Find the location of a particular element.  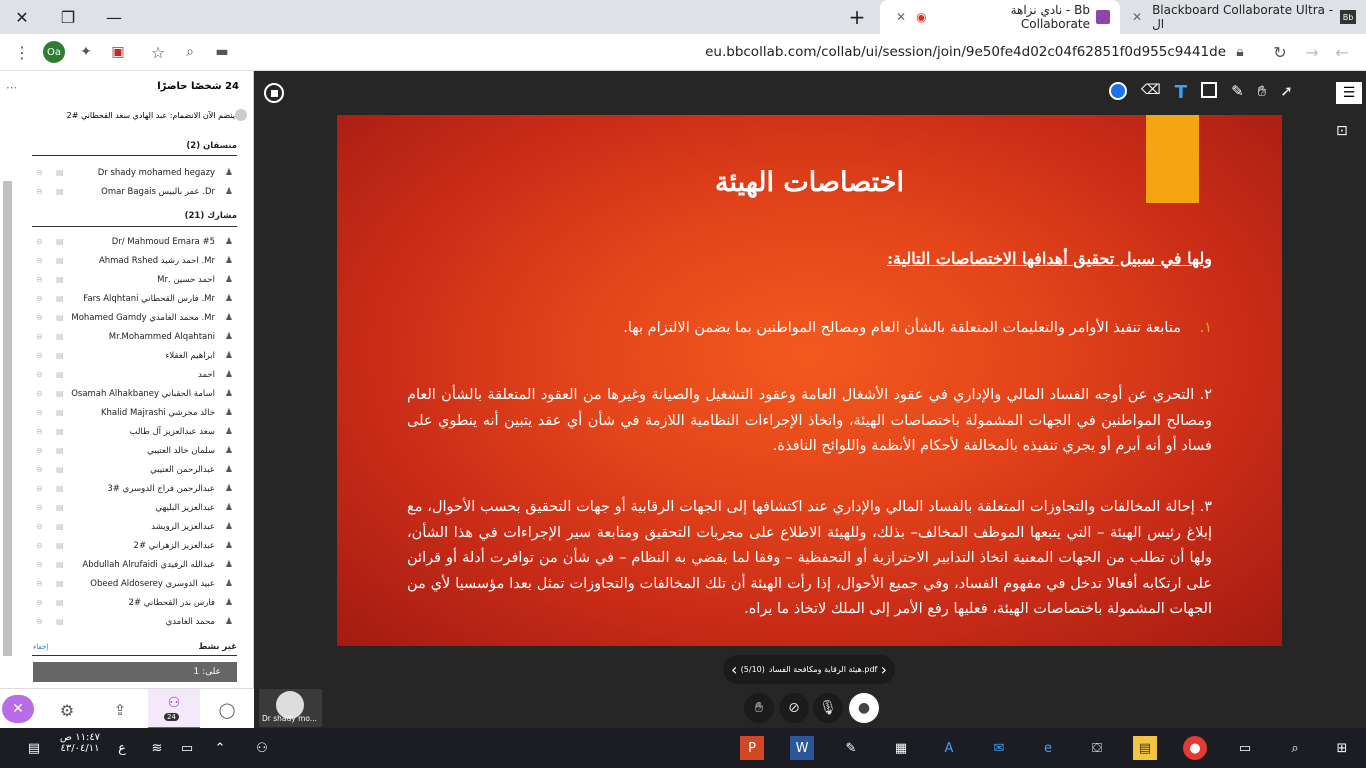

pointer-icon: ➚ is located at coordinates (1286, 93).